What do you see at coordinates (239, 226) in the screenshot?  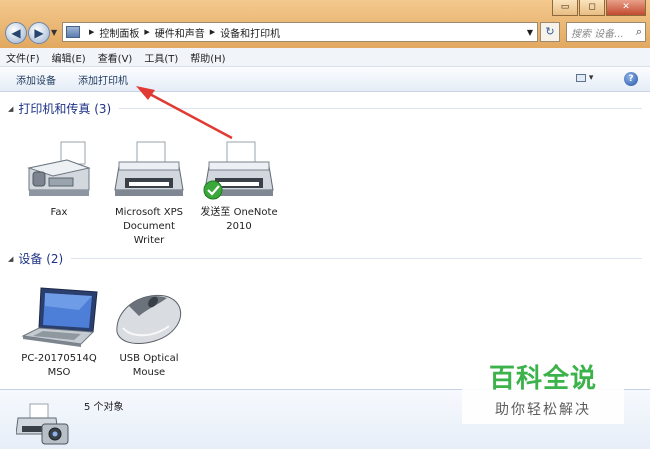 I see `device-label-line: 2010` at bounding box center [239, 226].